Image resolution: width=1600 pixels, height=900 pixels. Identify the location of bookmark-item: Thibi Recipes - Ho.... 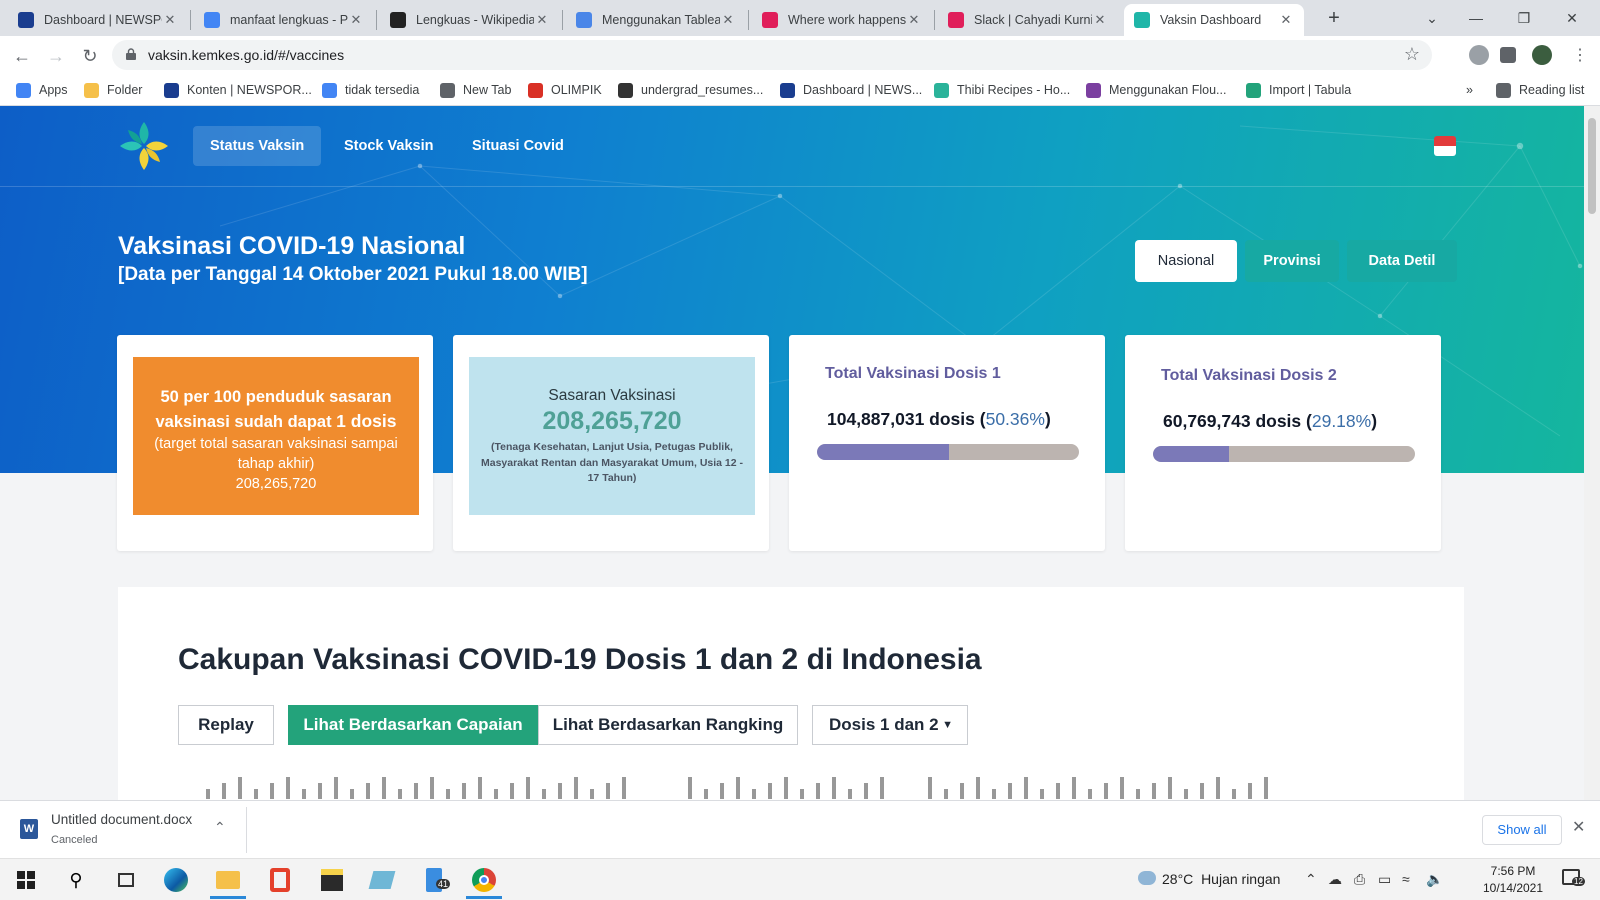
(1002, 90).